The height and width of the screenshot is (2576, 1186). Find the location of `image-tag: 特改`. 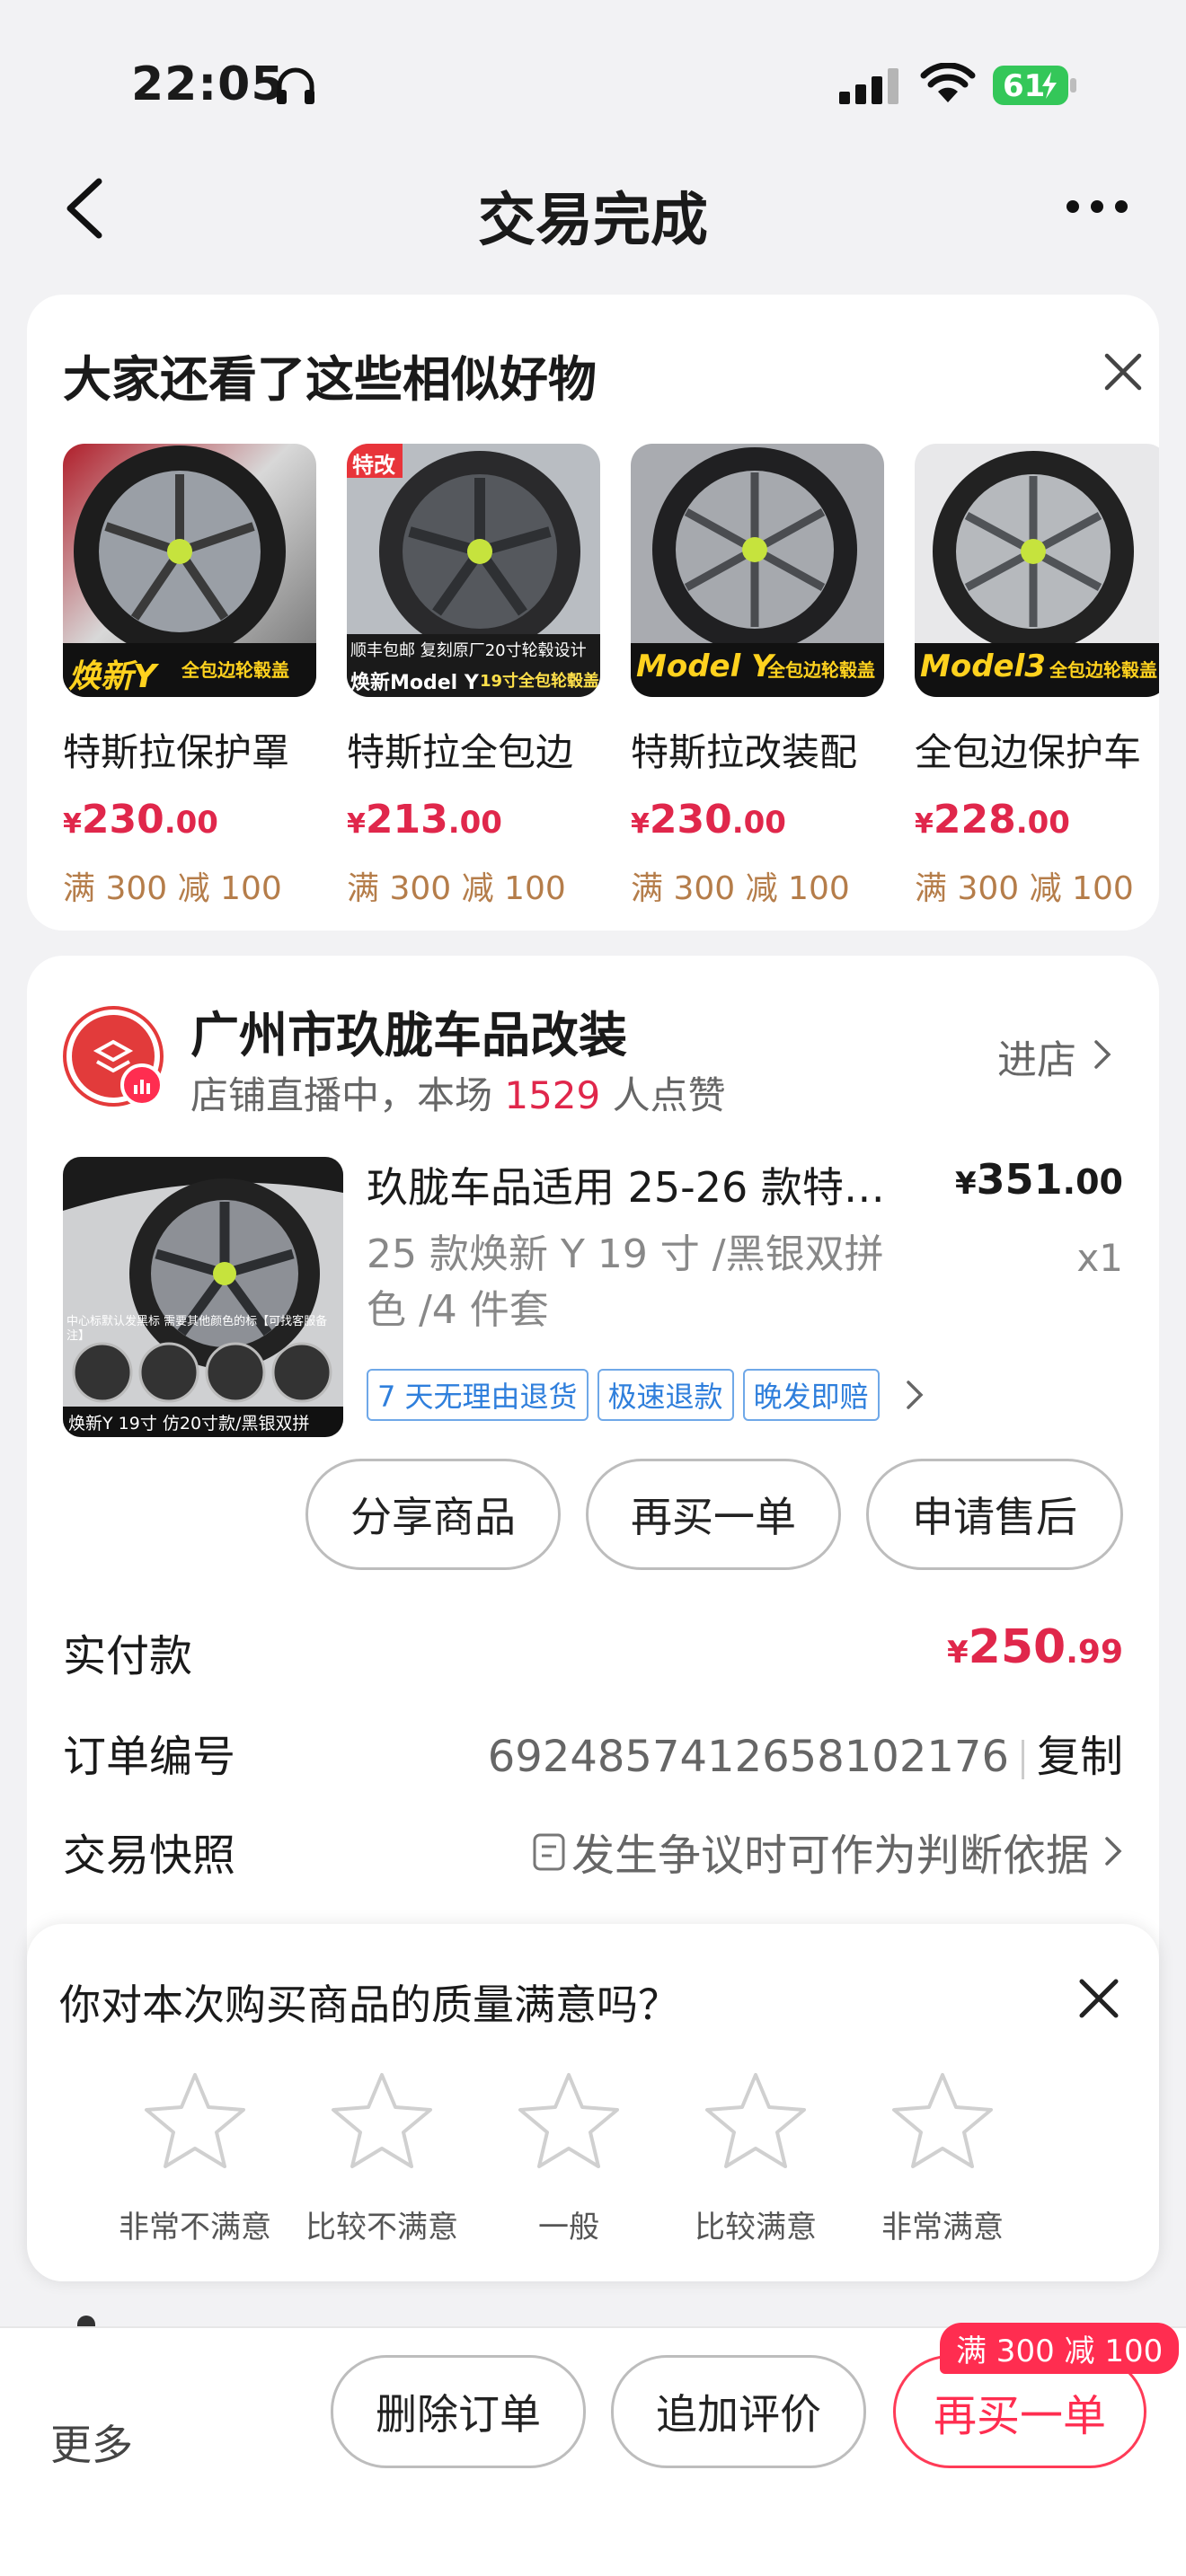

image-tag: 特改 is located at coordinates (373, 466).